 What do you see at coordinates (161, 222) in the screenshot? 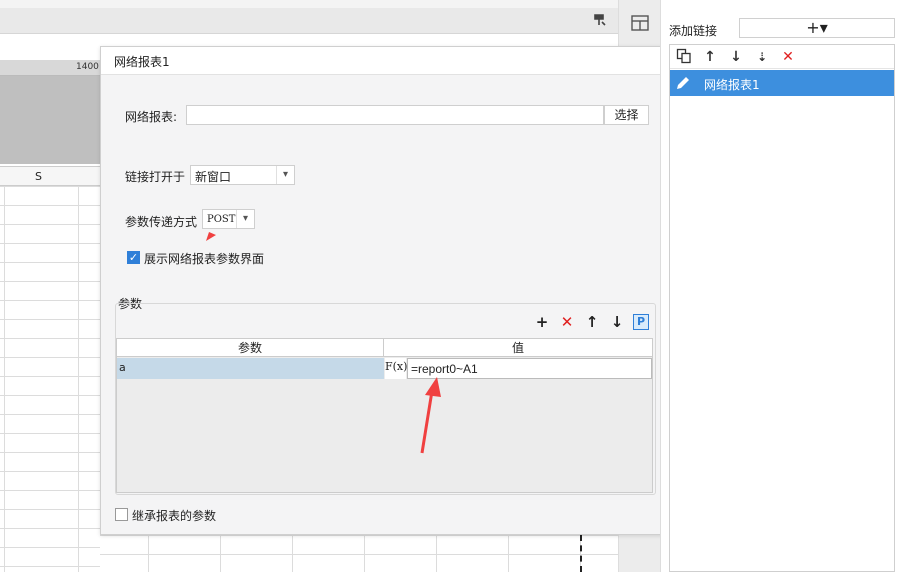
I see `pass-method-label: 参数传递方式` at bounding box center [161, 222].